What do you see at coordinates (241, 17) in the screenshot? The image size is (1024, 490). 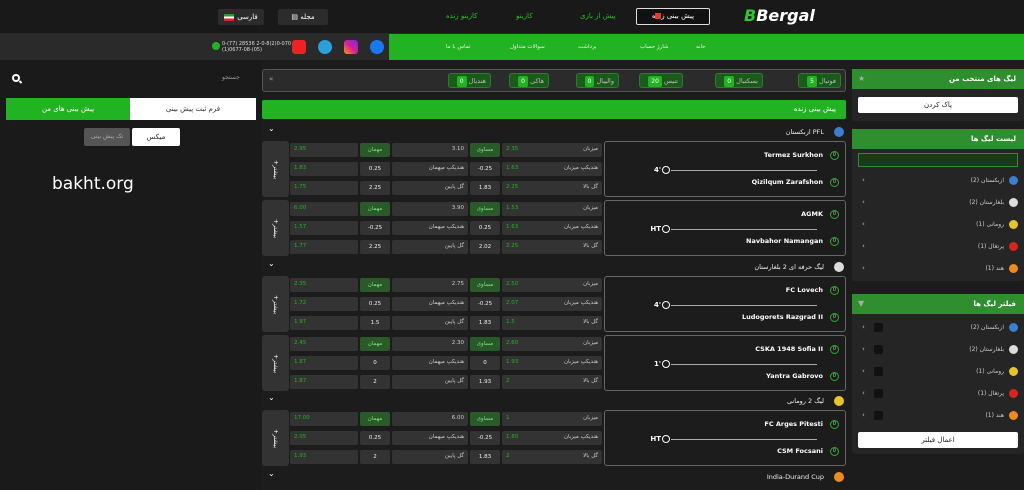 I see `language-selector: فارسی` at bounding box center [241, 17].